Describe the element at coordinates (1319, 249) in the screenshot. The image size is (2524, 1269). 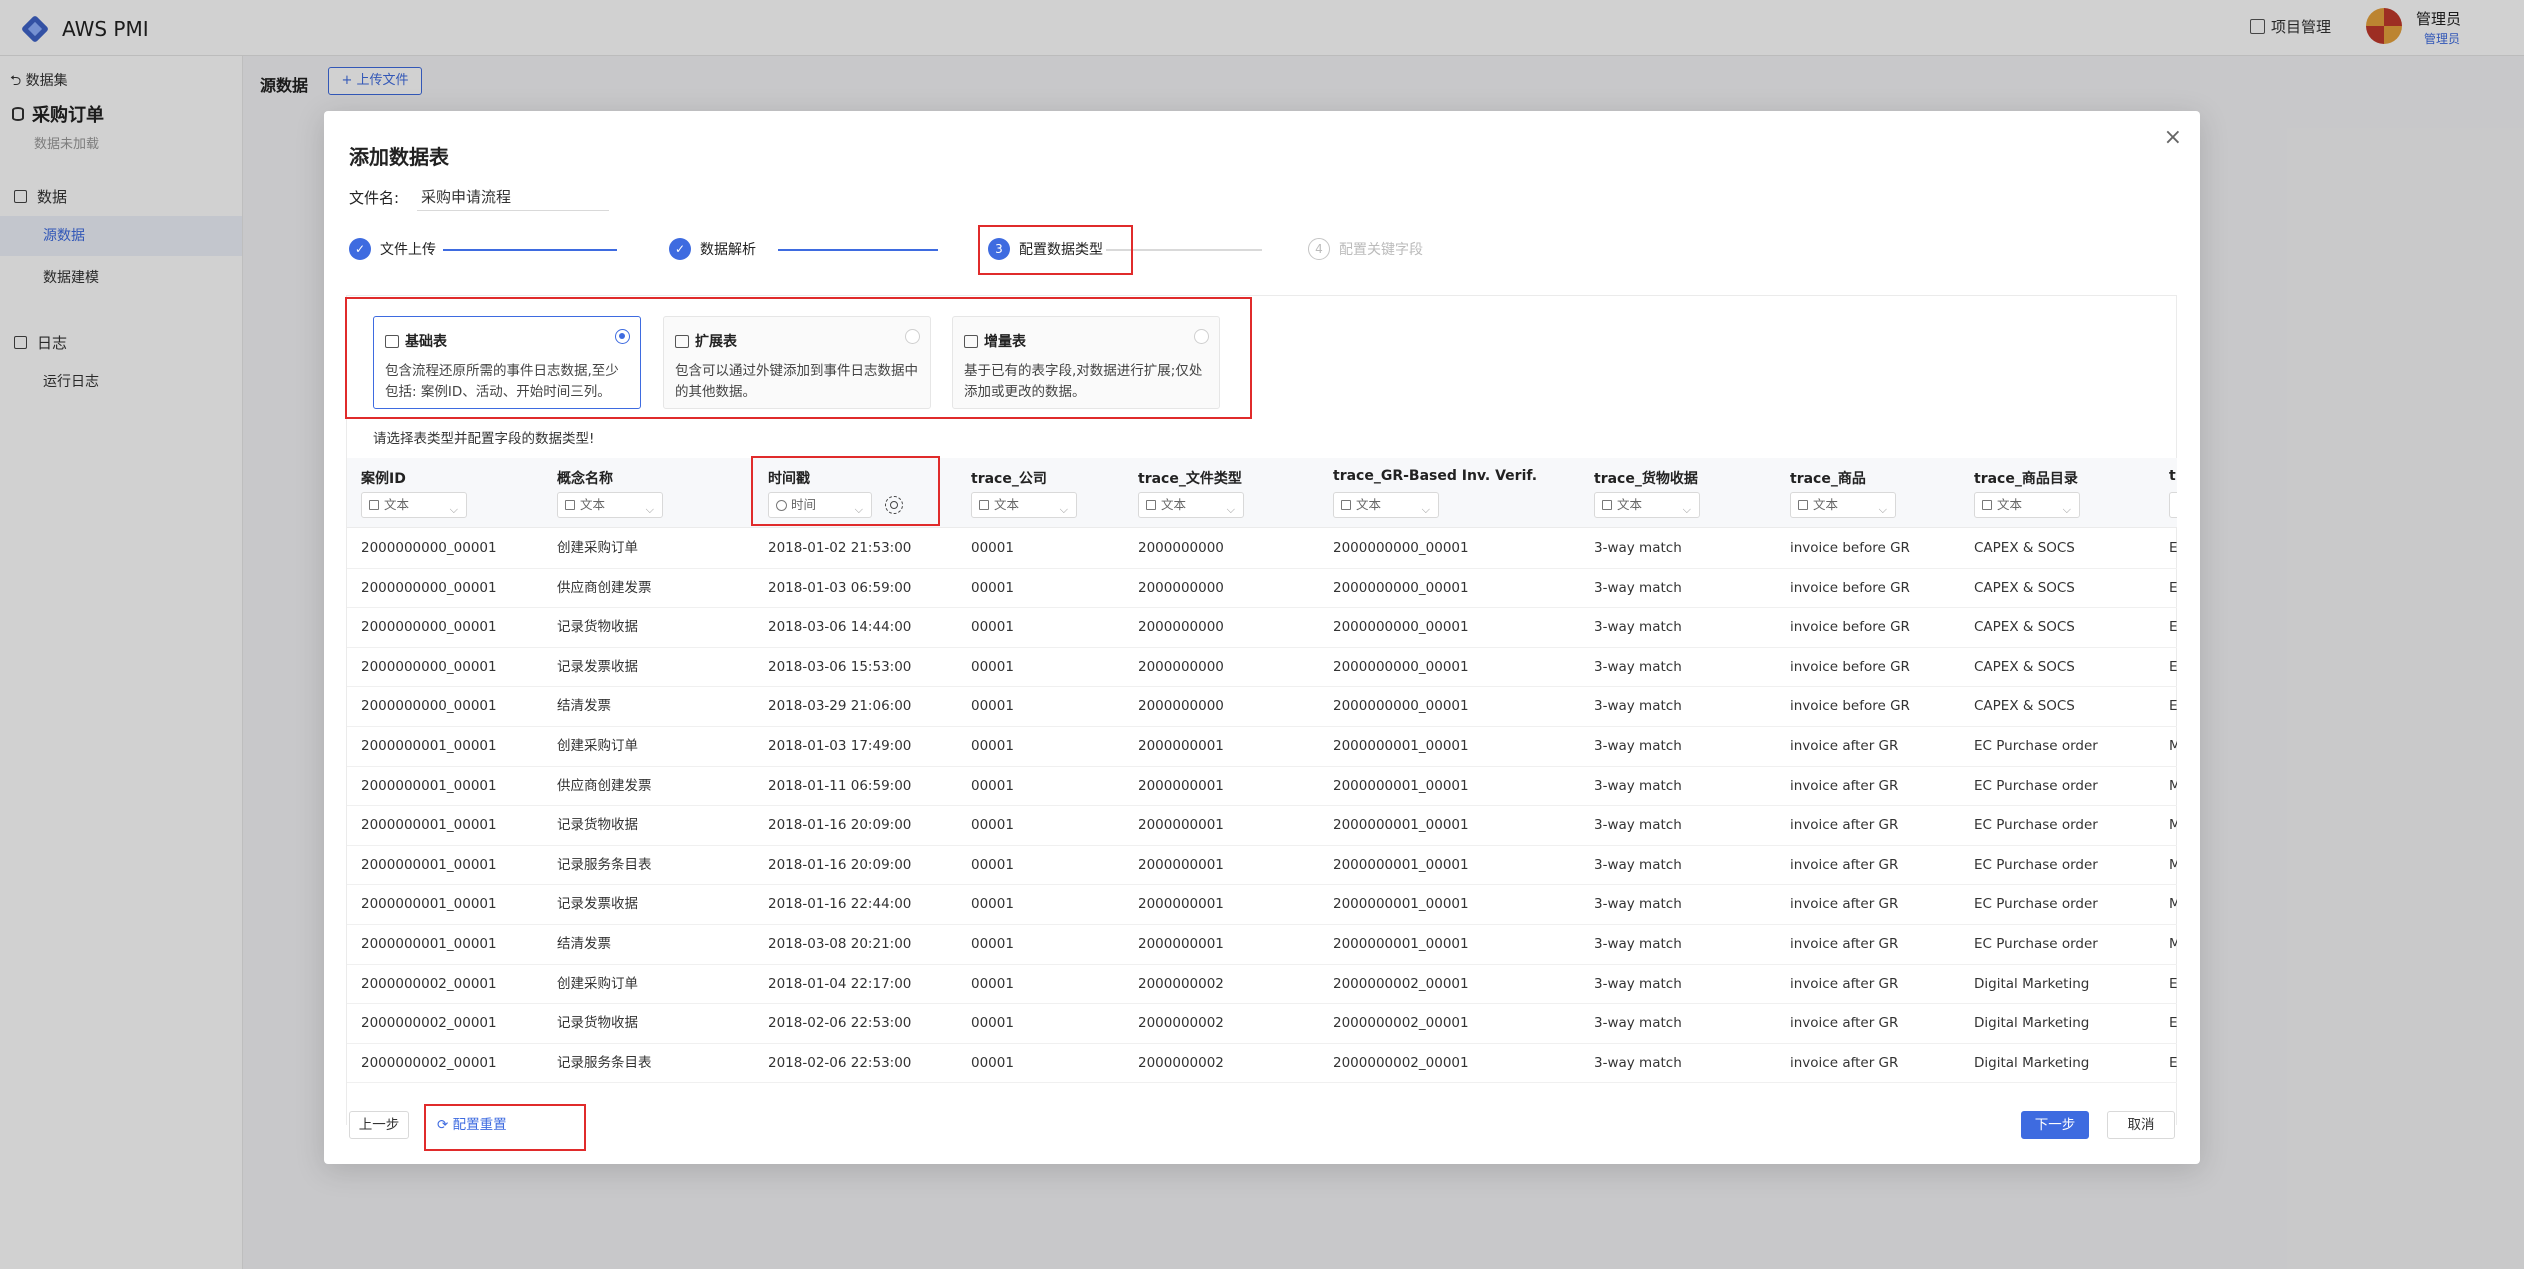
I see `step-number: 4` at that location.